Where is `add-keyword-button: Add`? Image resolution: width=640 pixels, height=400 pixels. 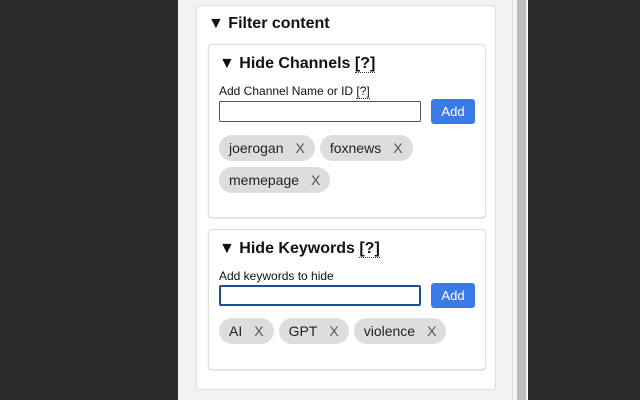
add-keyword-button: Add is located at coordinates (453, 295).